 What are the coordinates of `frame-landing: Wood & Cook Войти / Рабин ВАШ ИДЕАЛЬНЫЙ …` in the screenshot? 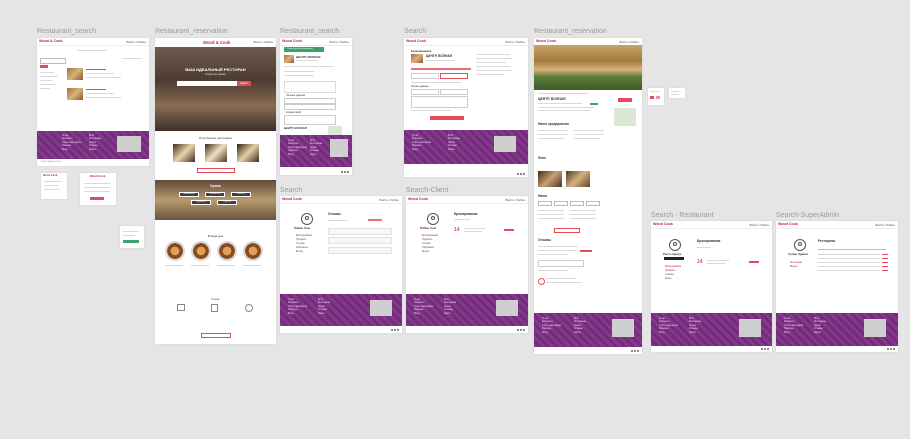 It's located at (215, 191).